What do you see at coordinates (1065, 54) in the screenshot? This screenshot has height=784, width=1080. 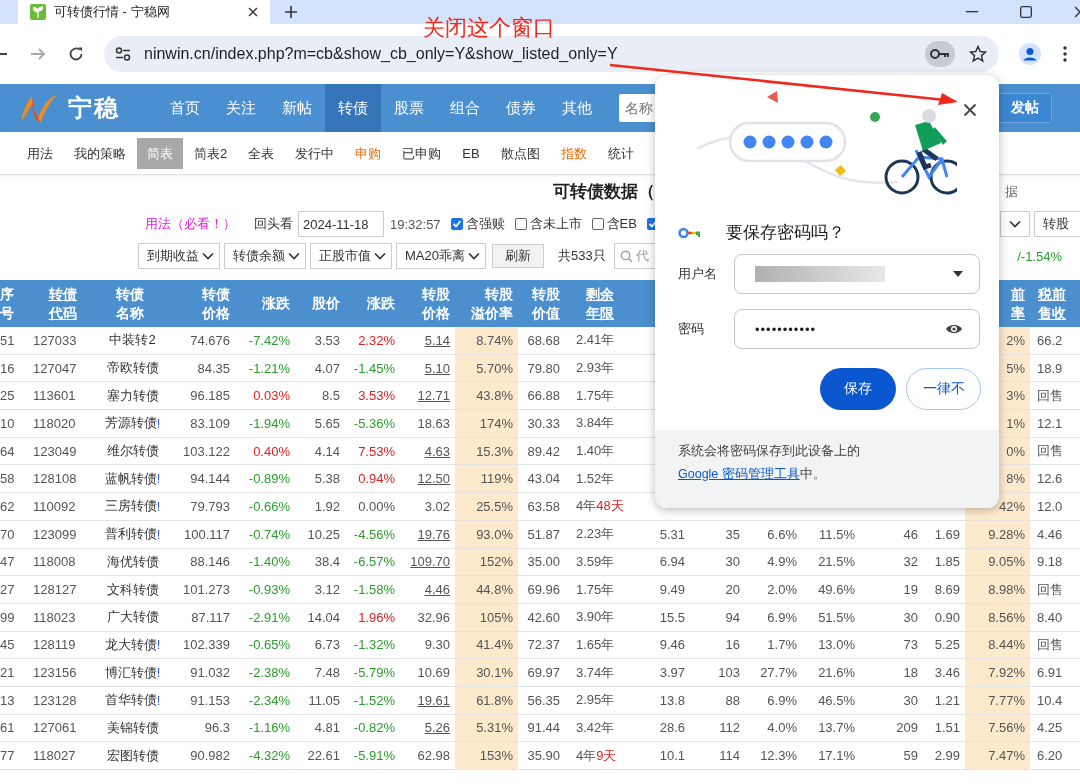 I see `menu-icon` at bounding box center [1065, 54].